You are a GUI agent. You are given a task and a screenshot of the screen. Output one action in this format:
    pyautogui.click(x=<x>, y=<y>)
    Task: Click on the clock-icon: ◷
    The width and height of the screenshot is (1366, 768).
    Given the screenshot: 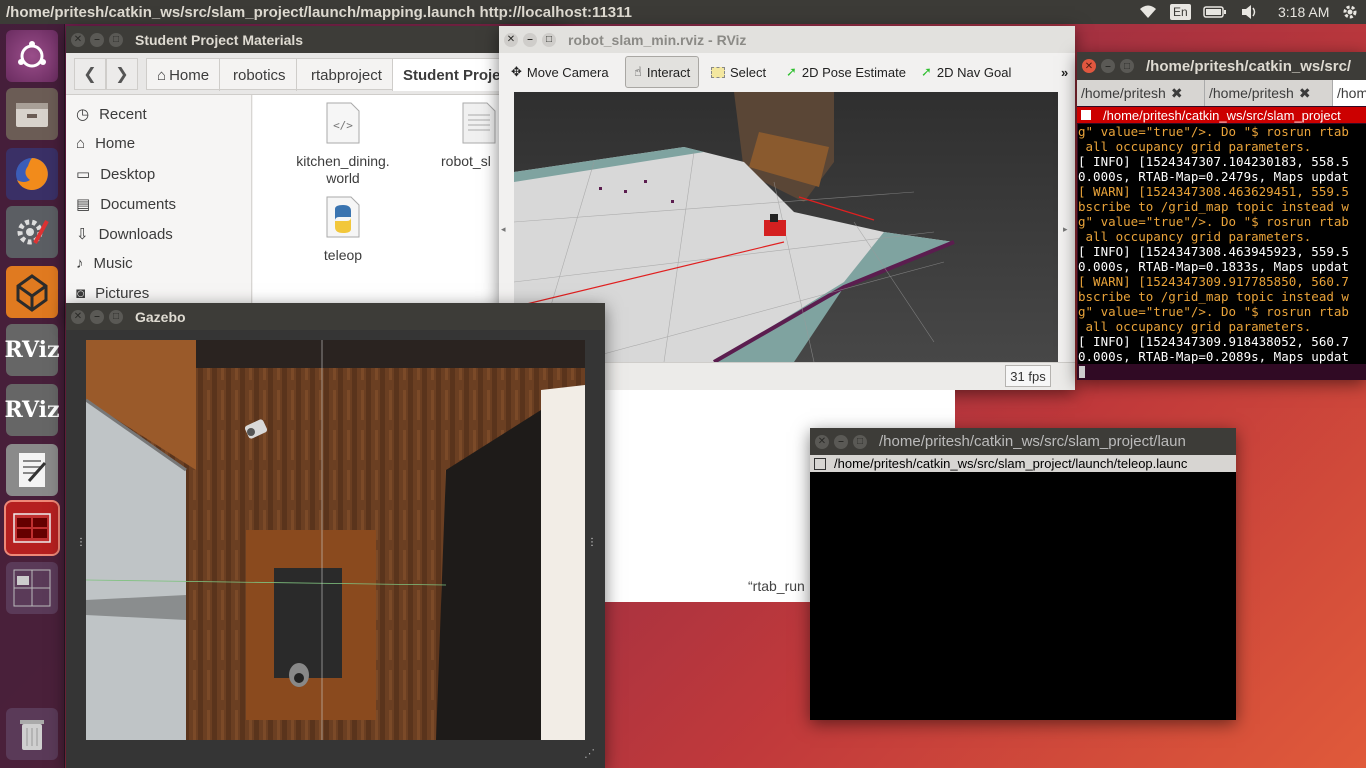 What is the action you would take?
    pyautogui.click(x=83, y=114)
    